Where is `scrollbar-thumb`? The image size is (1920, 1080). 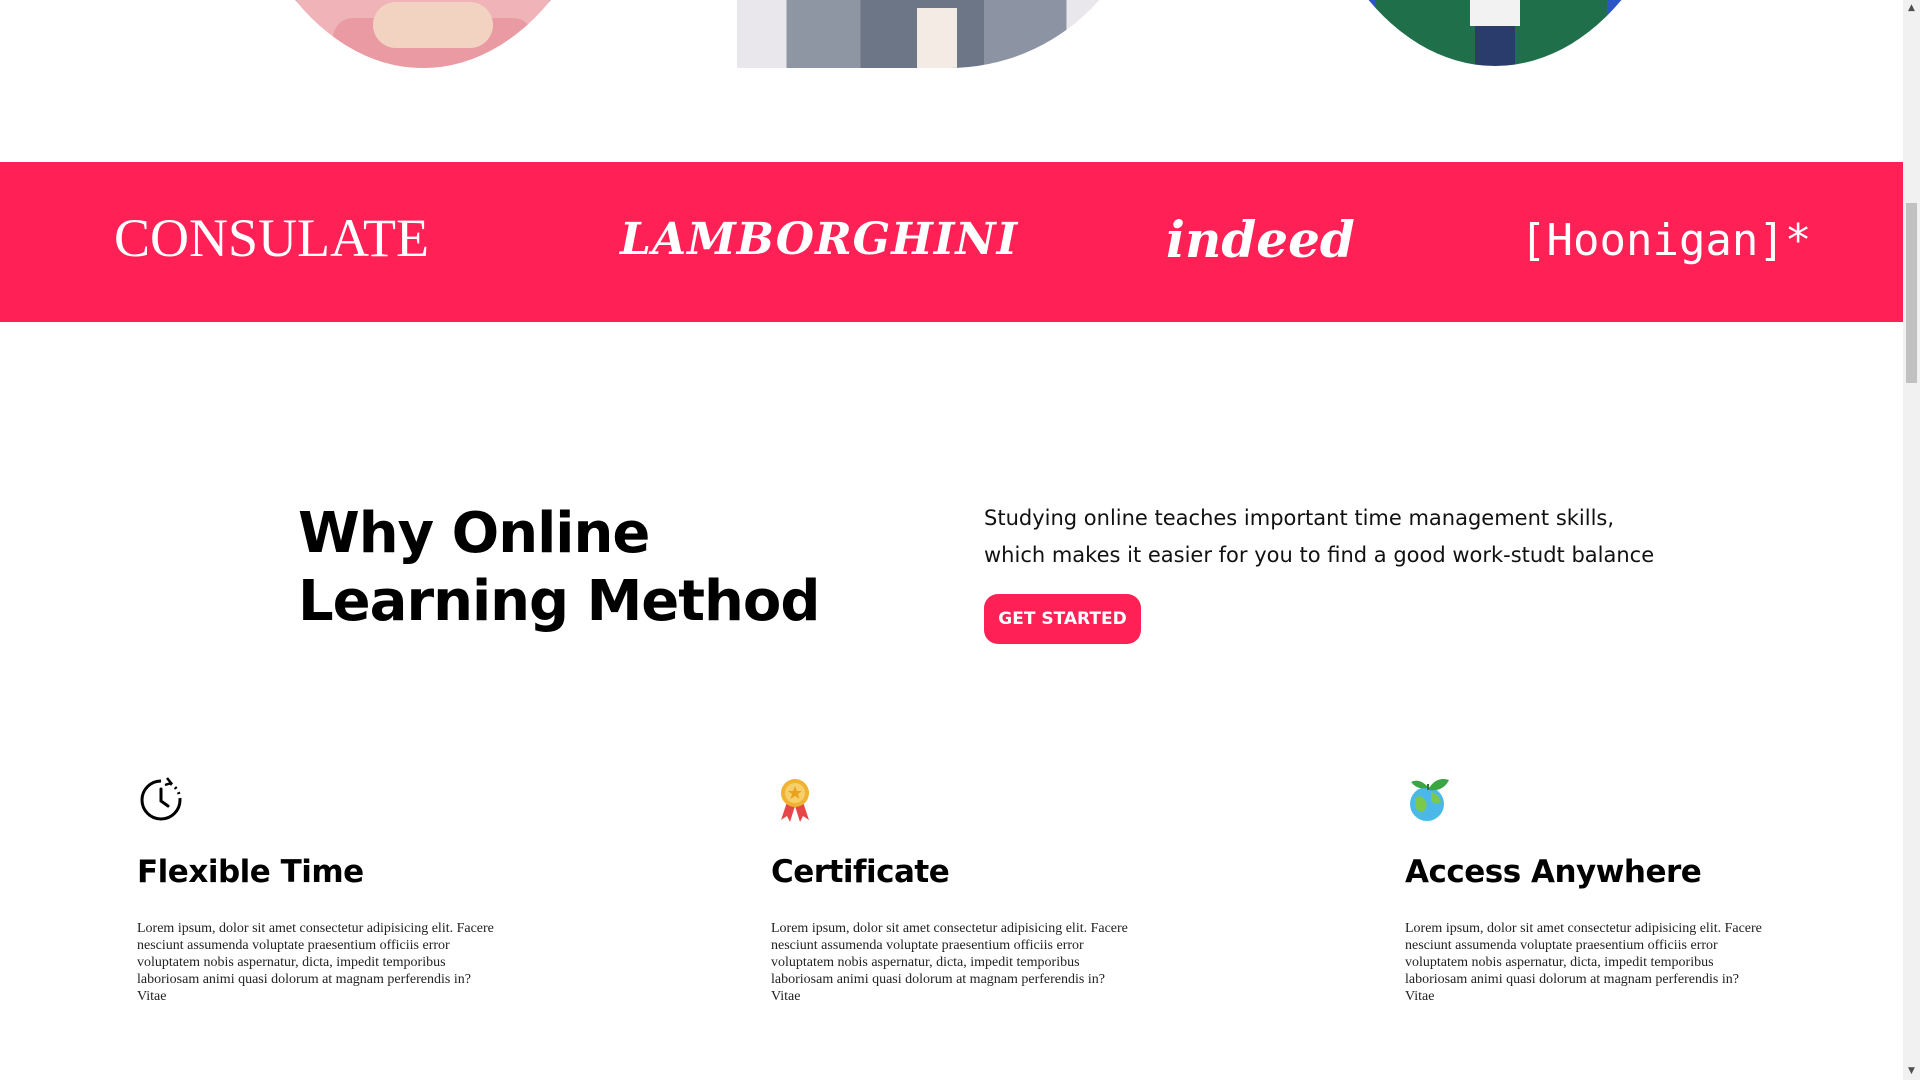 scrollbar-thumb is located at coordinates (1911, 293).